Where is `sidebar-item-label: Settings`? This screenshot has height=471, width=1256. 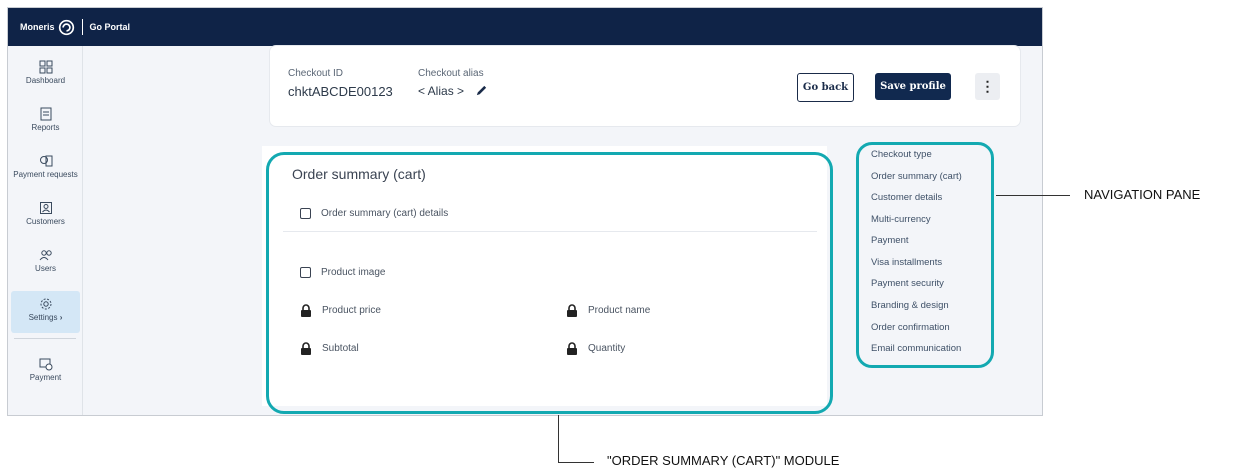
sidebar-item-label: Settings is located at coordinates (43, 317).